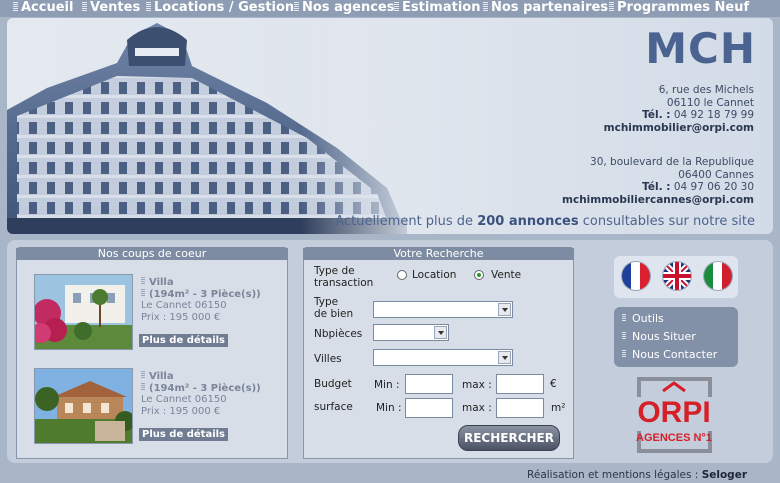 This screenshot has width=780, height=483. Describe the element at coordinates (438, 253) in the screenshot. I see `search-title: Votre Recherche` at that location.